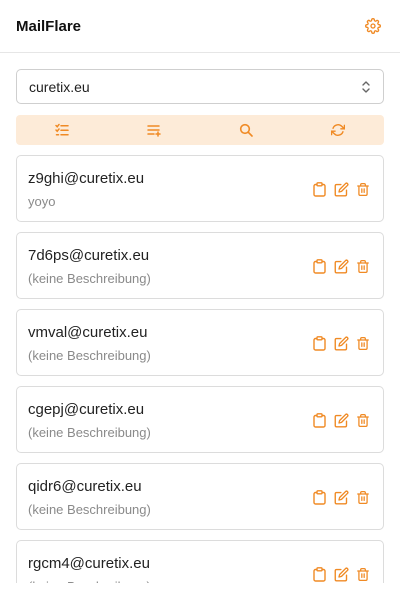 This screenshot has width=400, height=600. Describe the element at coordinates (200, 342) in the screenshot. I see `address-card: vmval@curetix.eu (keine Beschreibung)` at that location.